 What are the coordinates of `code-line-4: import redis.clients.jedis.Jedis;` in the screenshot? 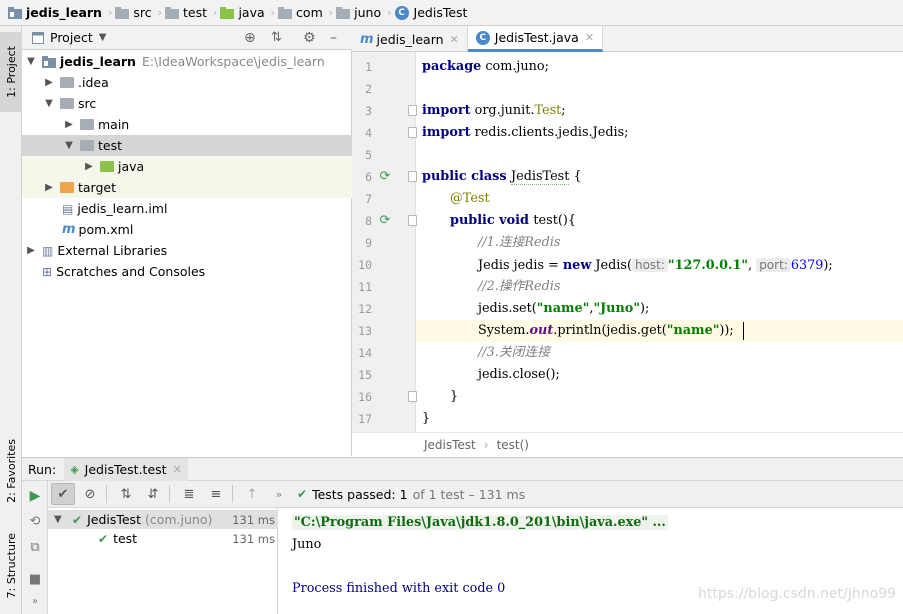 It's located at (525, 132).